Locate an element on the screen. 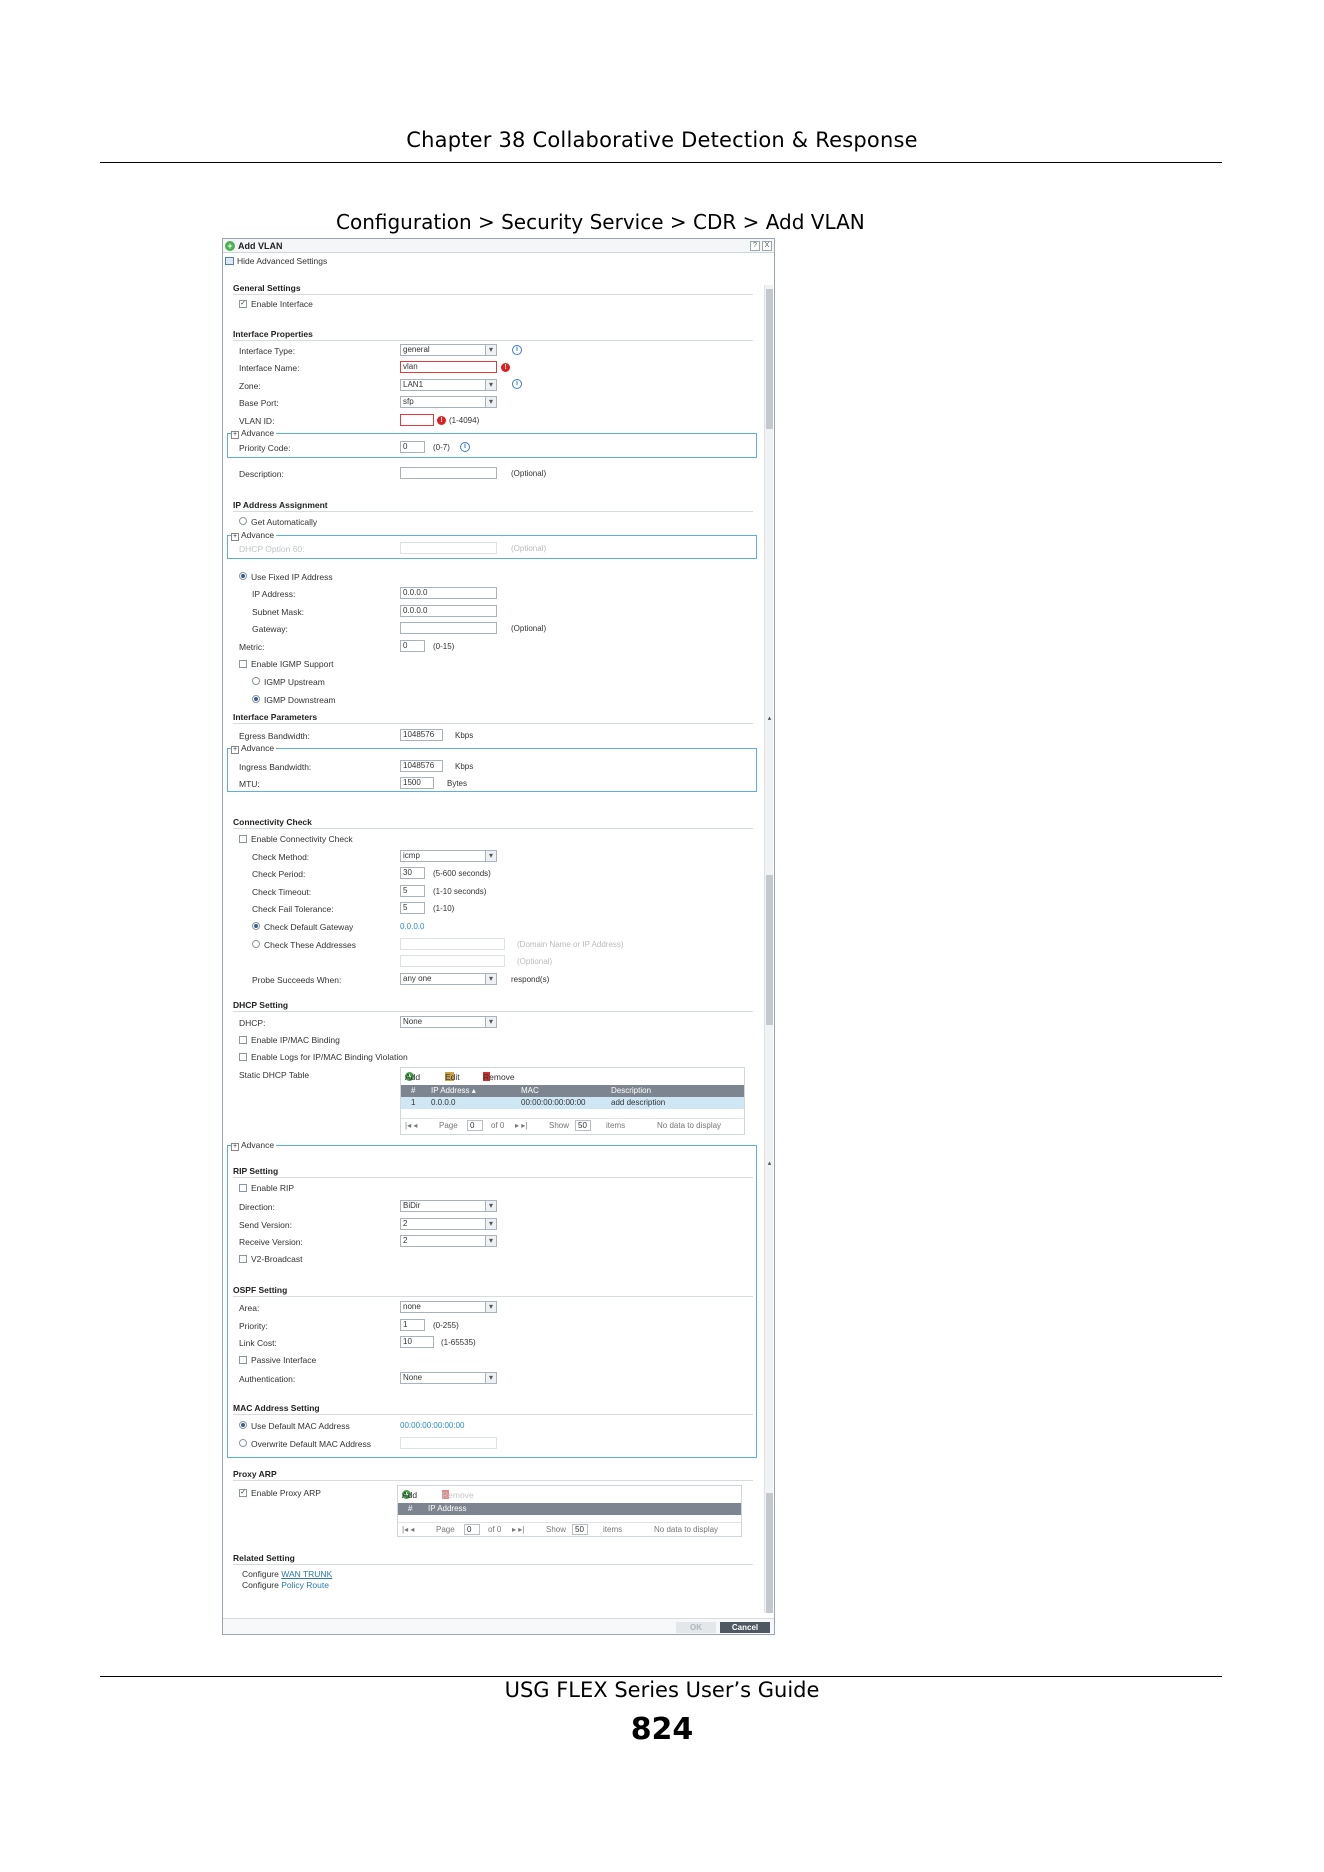 The width and height of the screenshot is (1324, 1872). check-address-input is located at coordinates (452, 944).